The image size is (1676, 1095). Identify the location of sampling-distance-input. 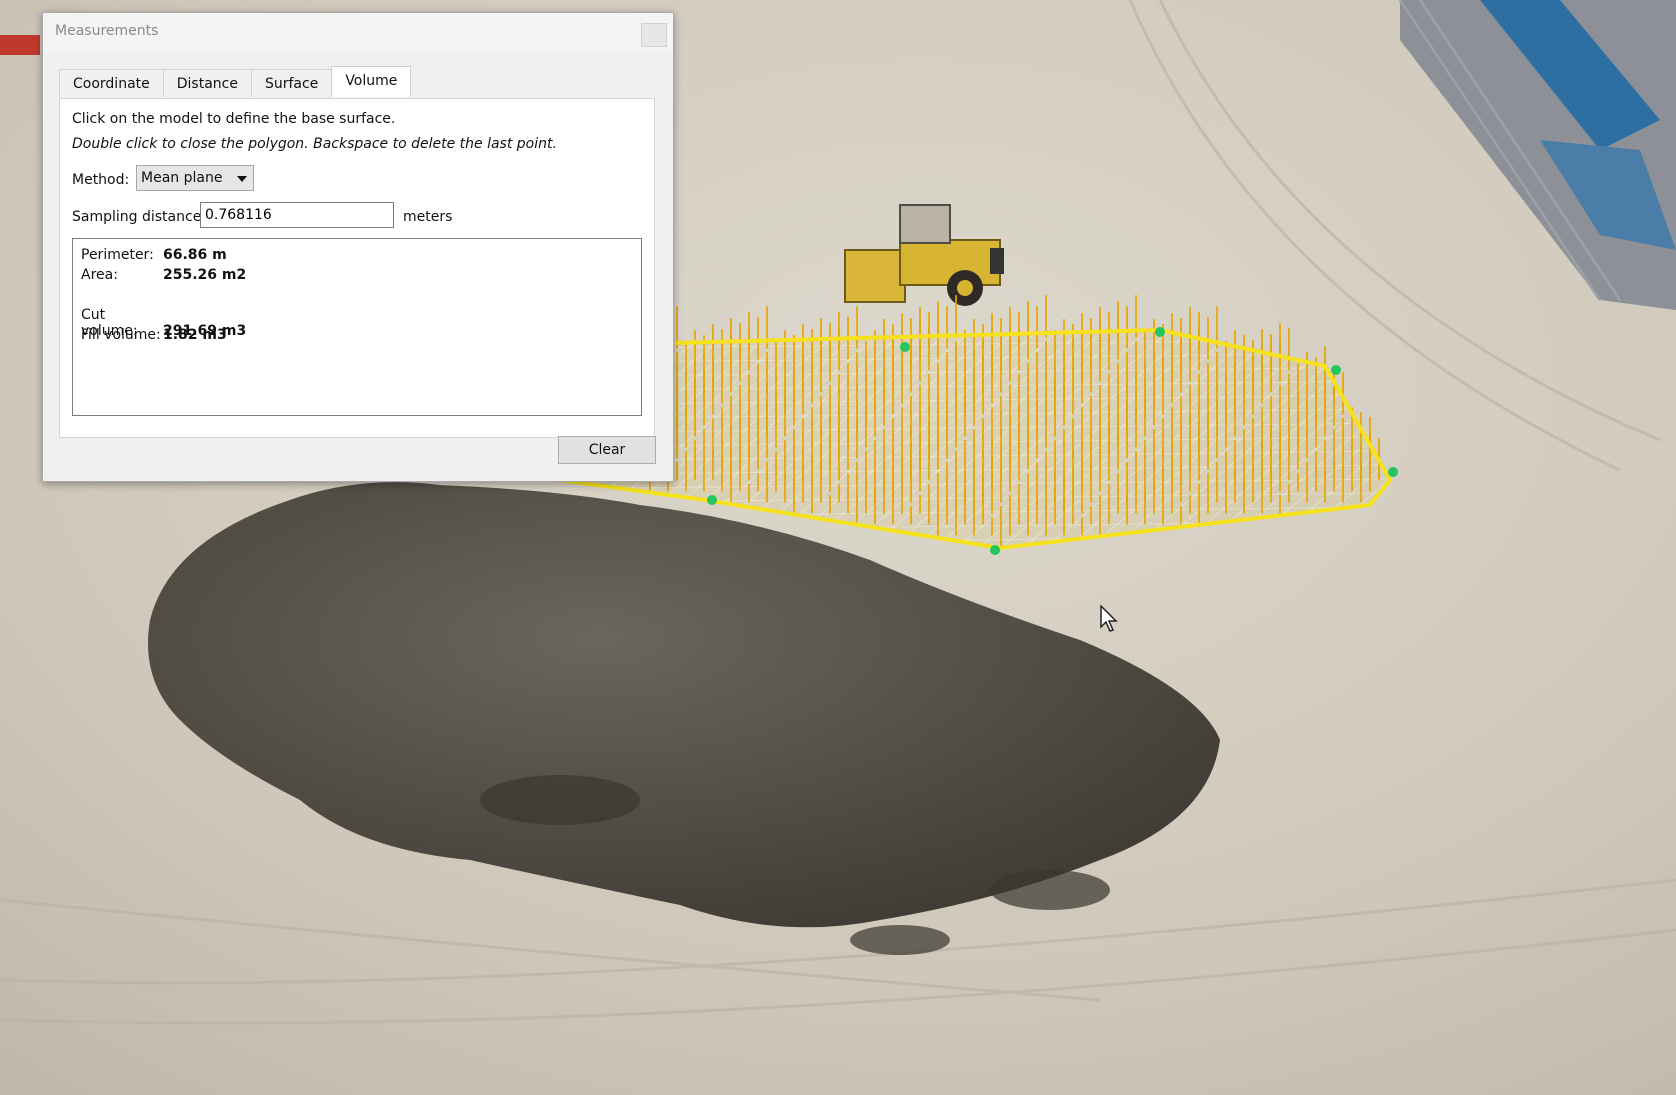
(297, 215).